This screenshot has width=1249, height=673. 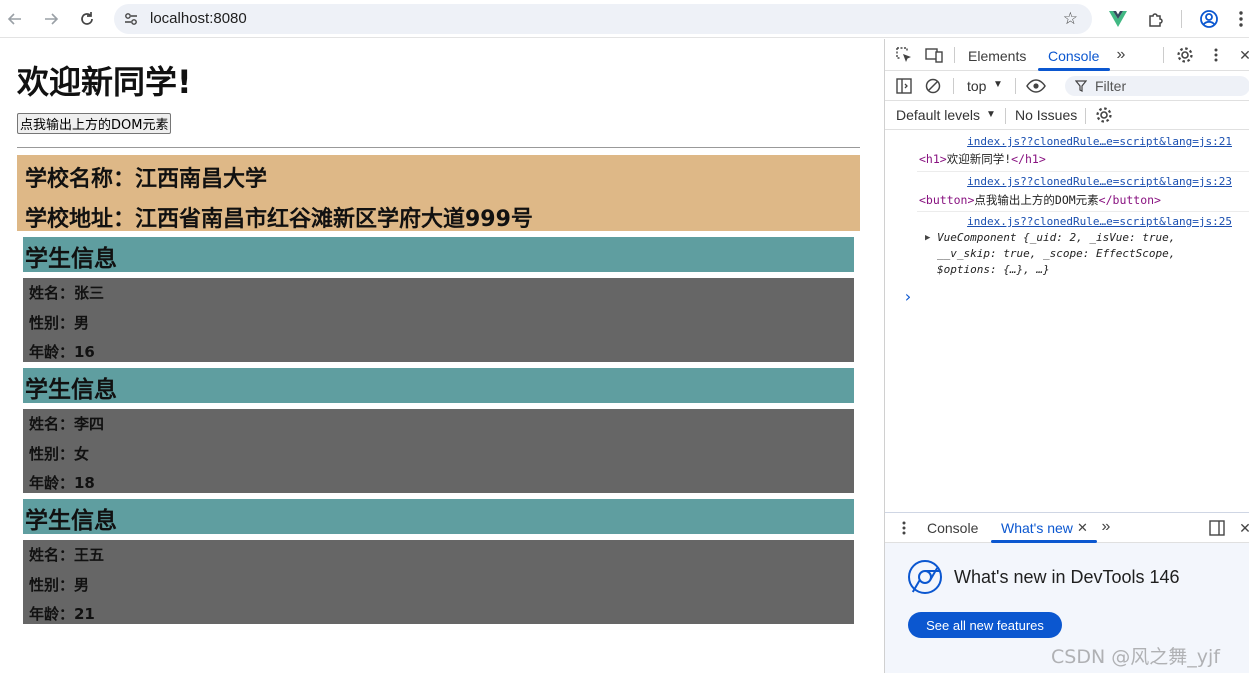 I want to click on bookmark-star-icon: ☆, so click(x=1070, y=19).